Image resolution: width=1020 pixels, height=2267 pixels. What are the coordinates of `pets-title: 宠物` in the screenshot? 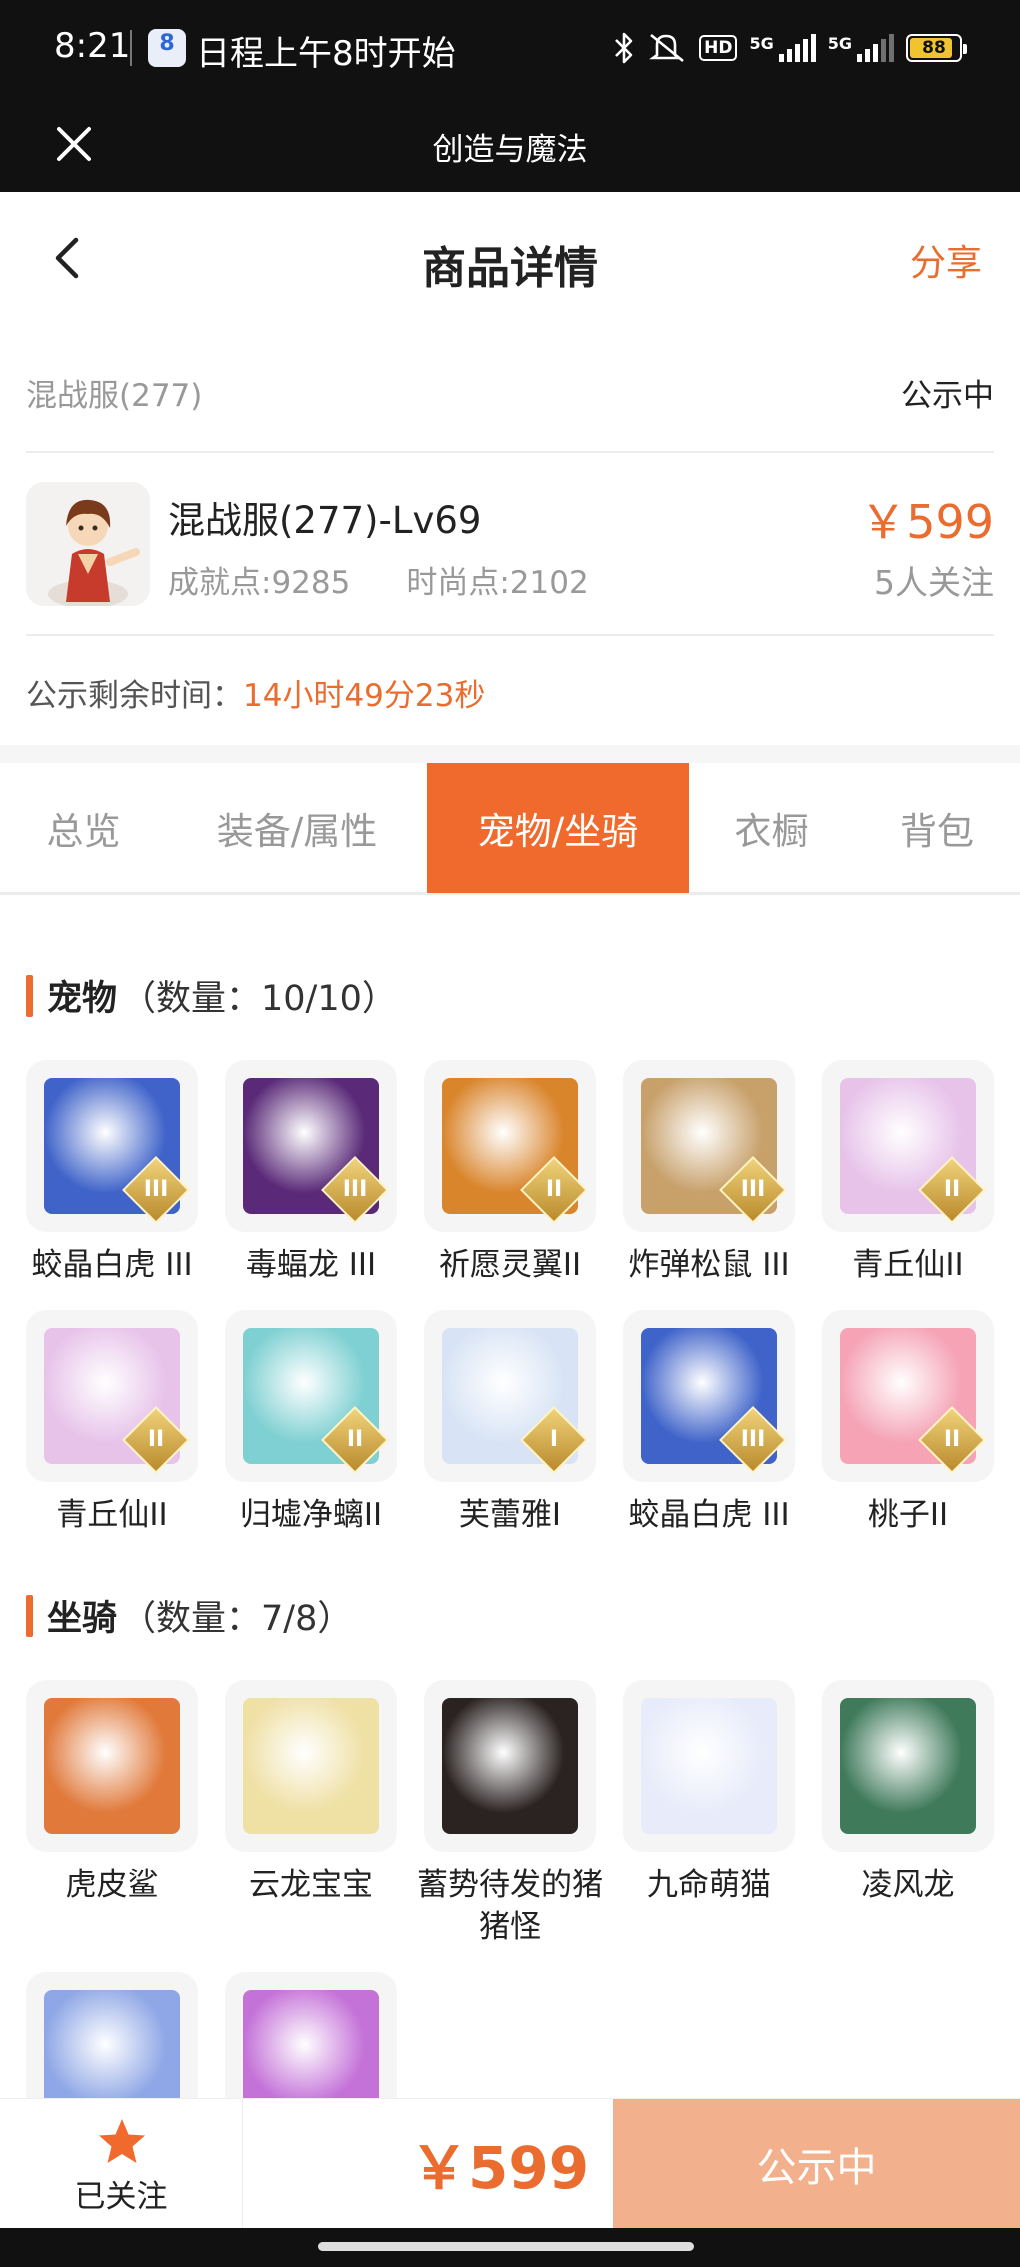 It's located at (82, 999).